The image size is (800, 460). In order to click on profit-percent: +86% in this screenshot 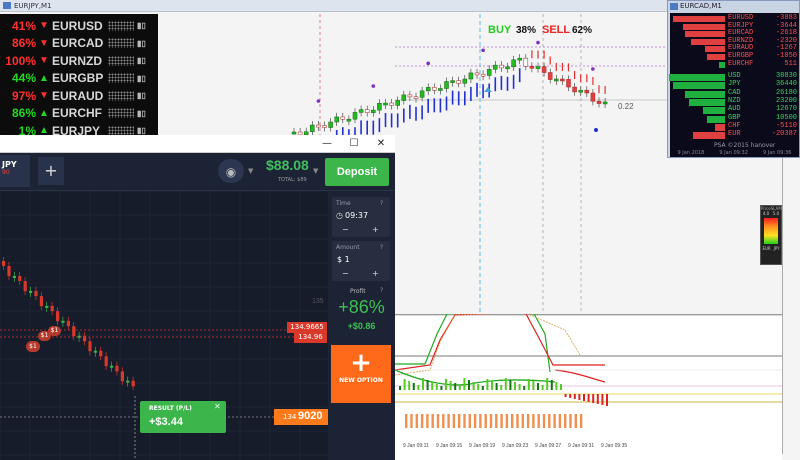, I will do `click(361, 307)`.